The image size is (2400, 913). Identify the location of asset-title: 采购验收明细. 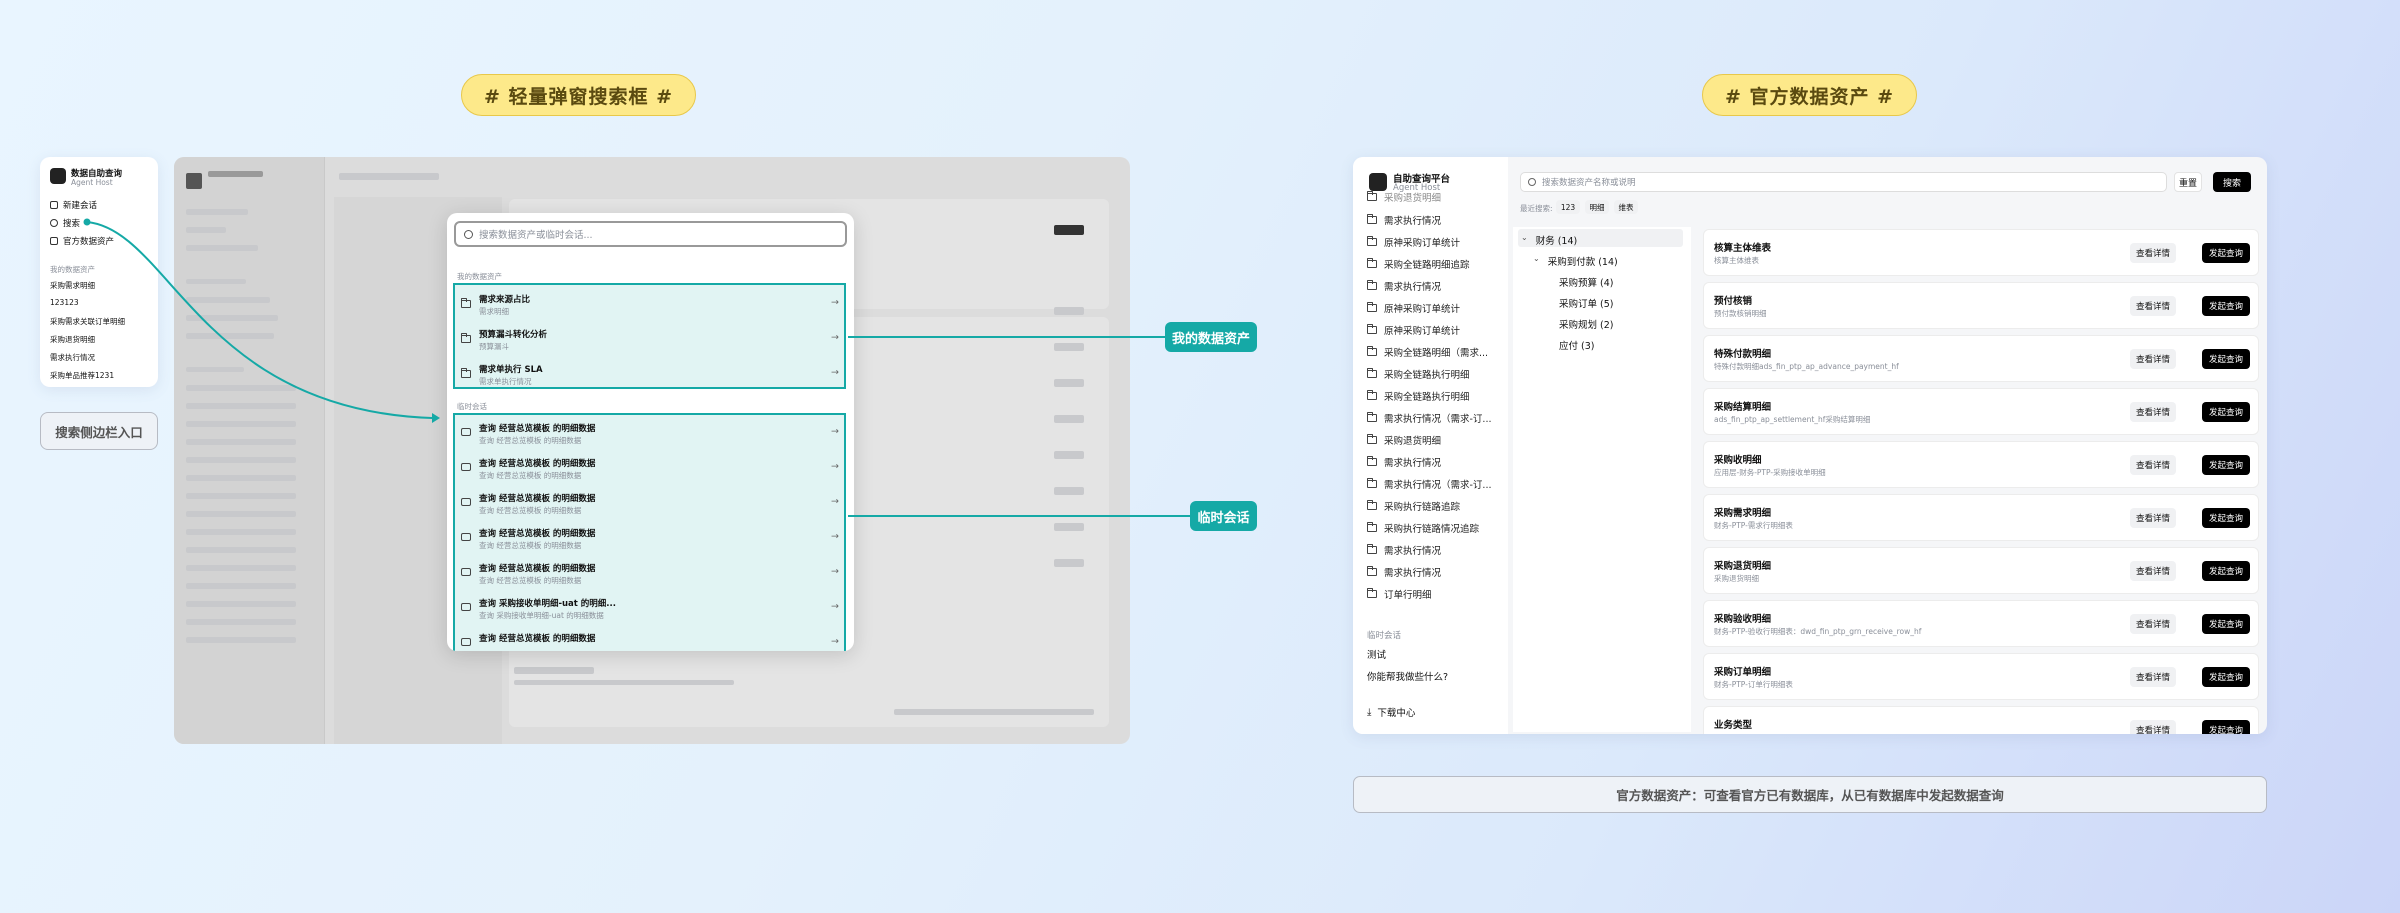
(1743, 619).